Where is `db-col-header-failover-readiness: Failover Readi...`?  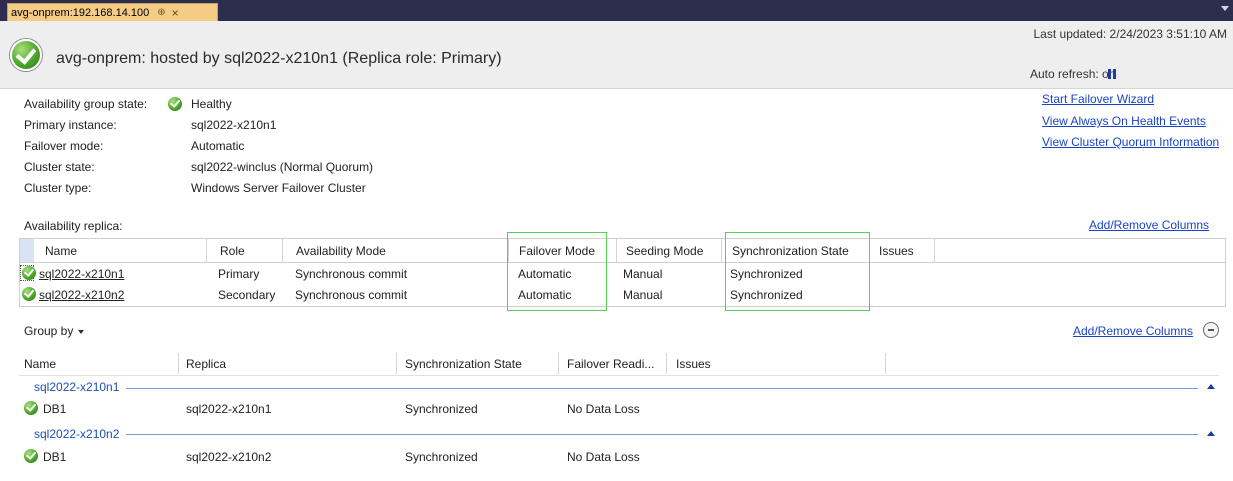 db-col-header-failover-readiness: Failover Readi... is located at coordinates (610, 364).